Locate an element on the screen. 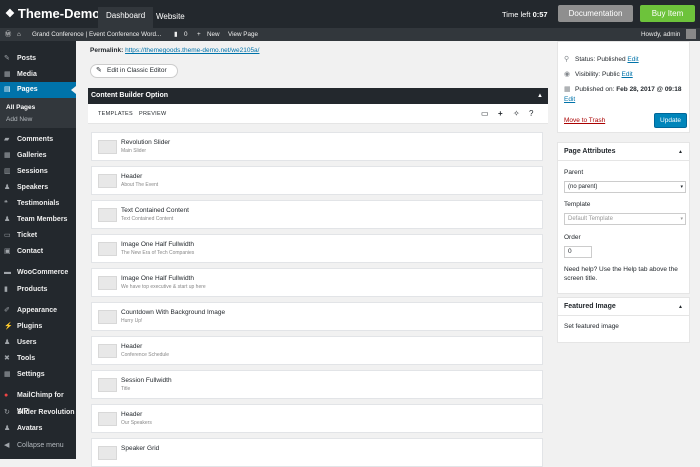 The height and width of the screenshot is (467, 700). builder-block: Speaker Grid is located at coordinates (317, 452).